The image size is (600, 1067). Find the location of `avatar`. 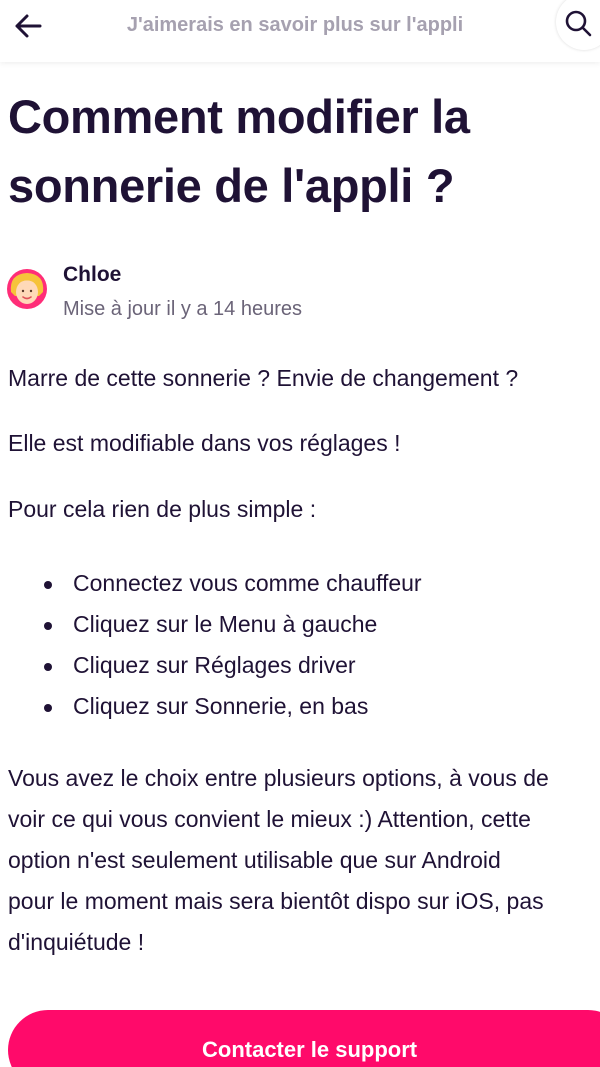

avatar is located at coordinates (27, 289).